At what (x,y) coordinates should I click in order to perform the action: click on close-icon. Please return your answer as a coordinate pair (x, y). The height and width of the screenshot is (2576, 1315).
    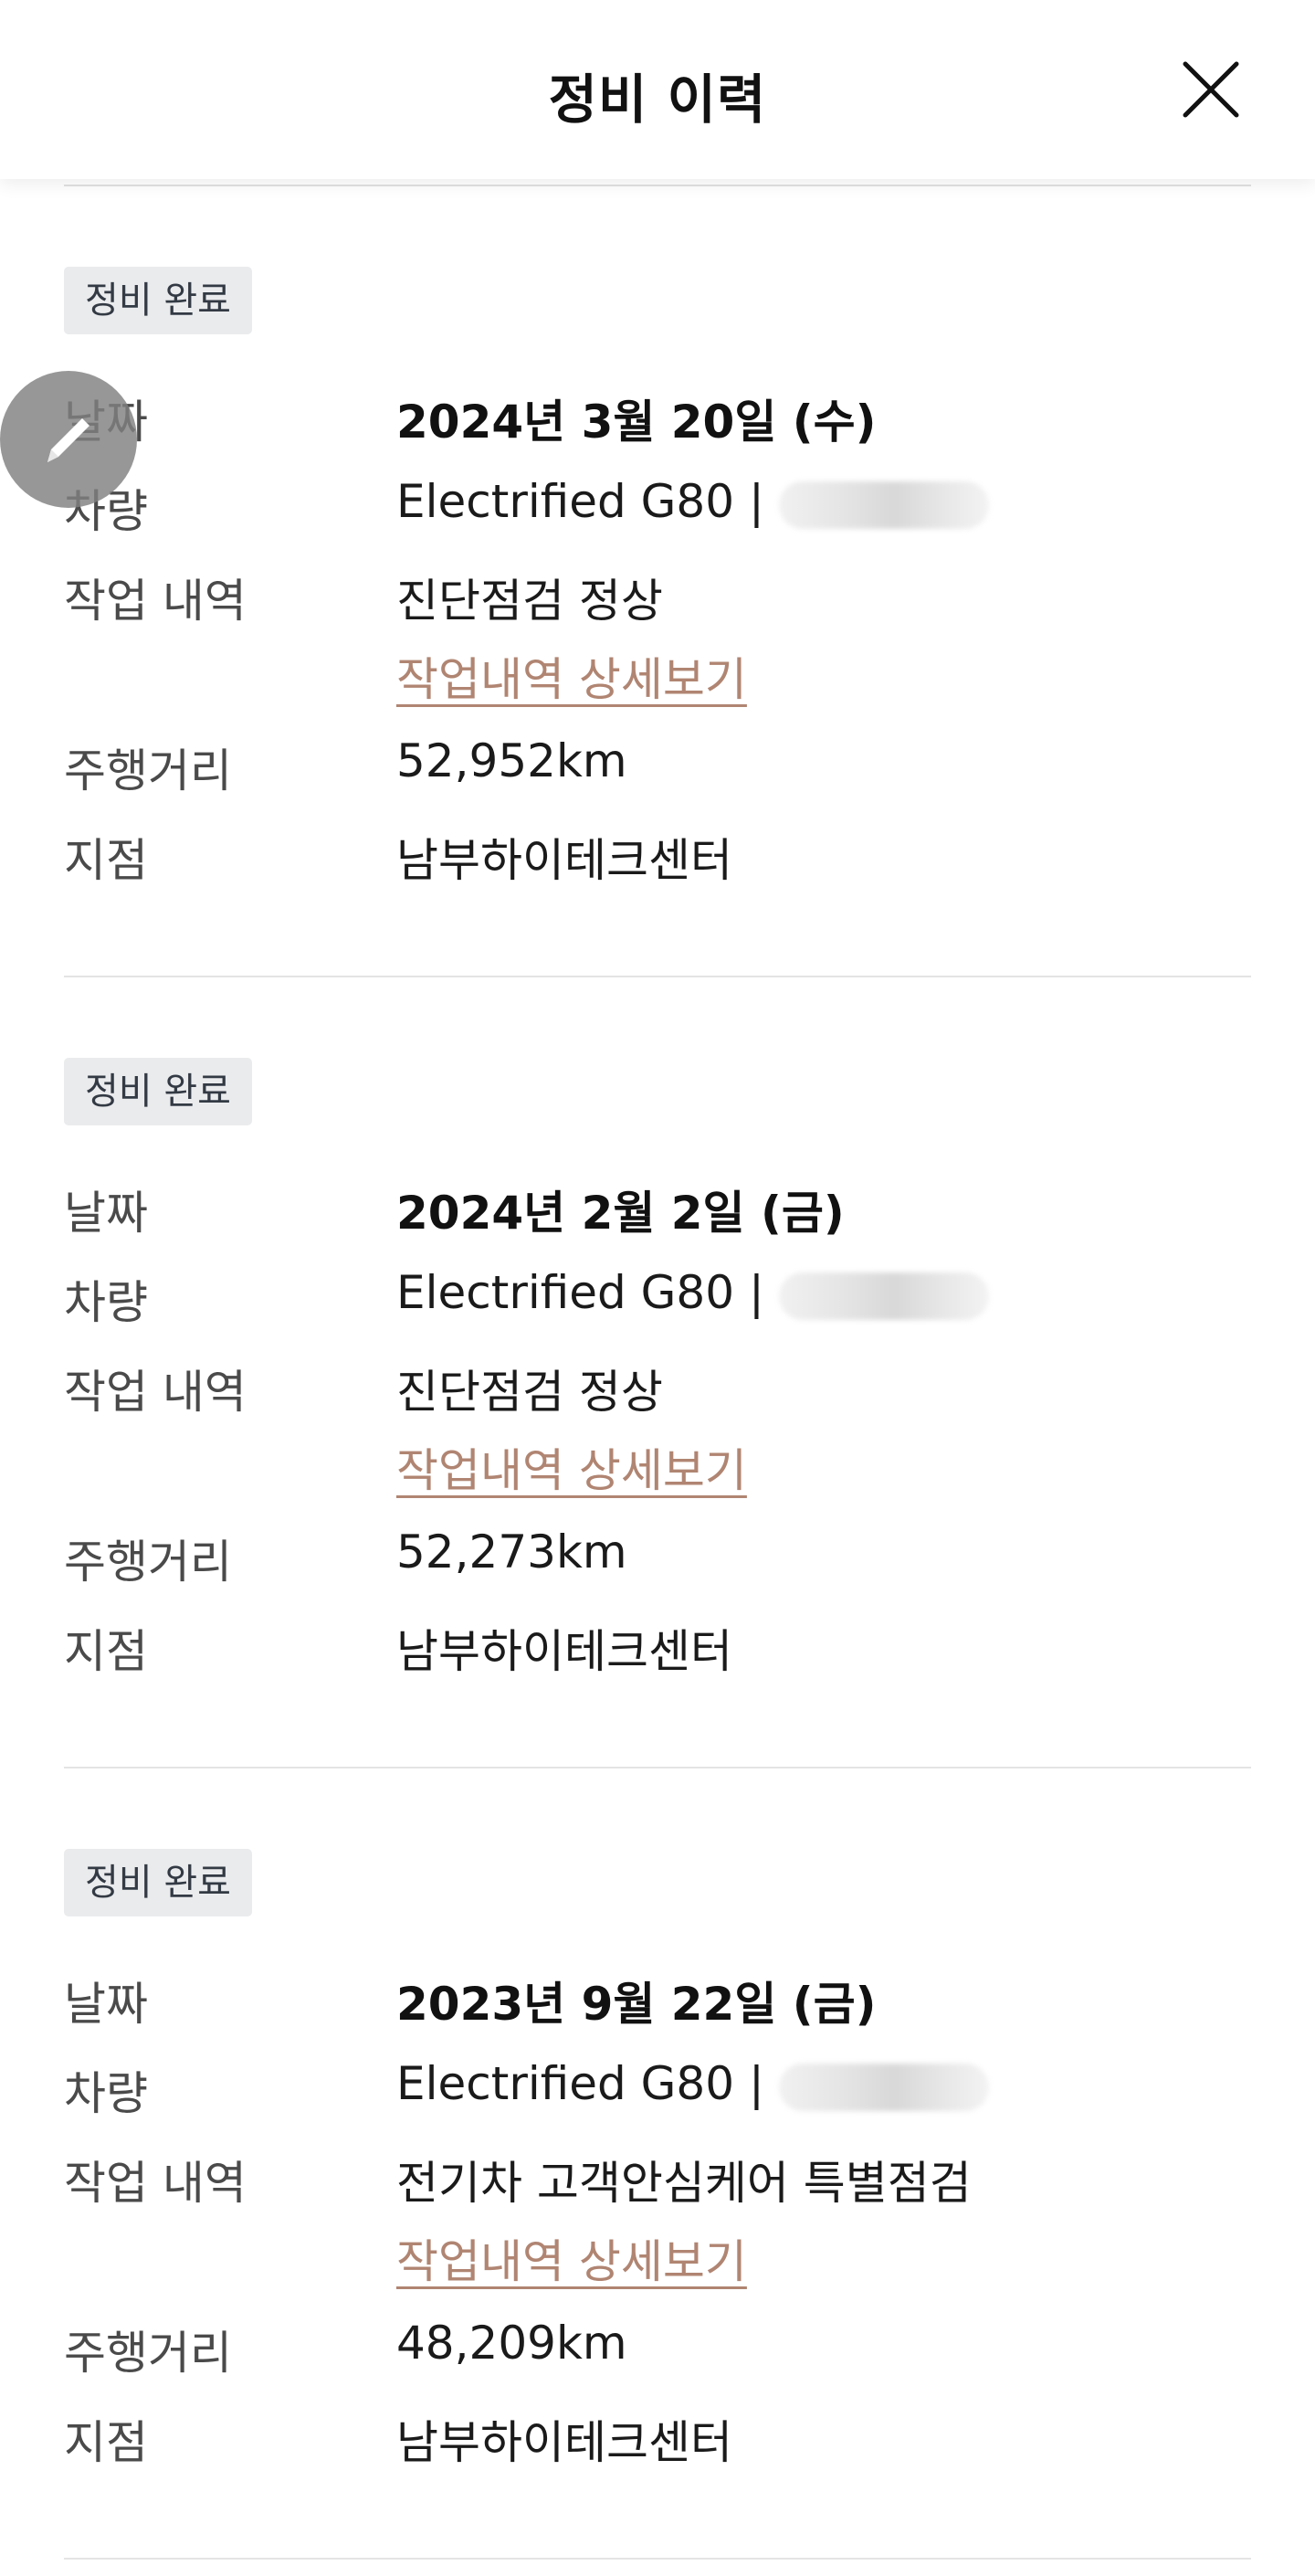
    Looking at the image, I should click on (1211, 89).